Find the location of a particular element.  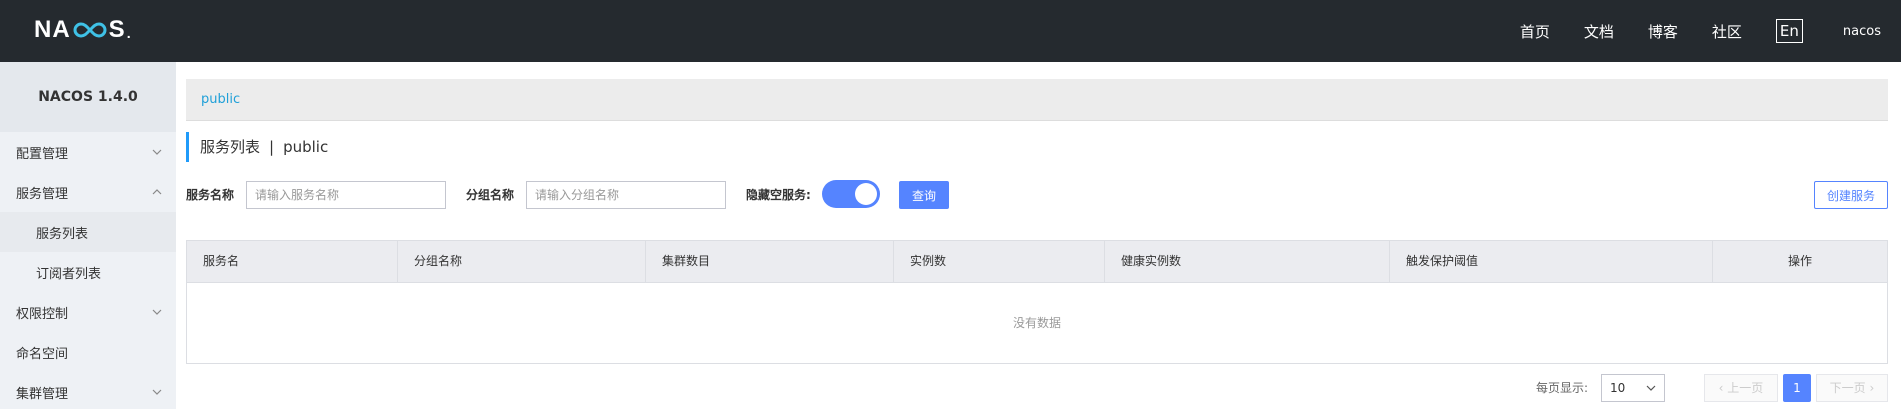

nav-blog: 博客 is located at coordinates (1663, 31).